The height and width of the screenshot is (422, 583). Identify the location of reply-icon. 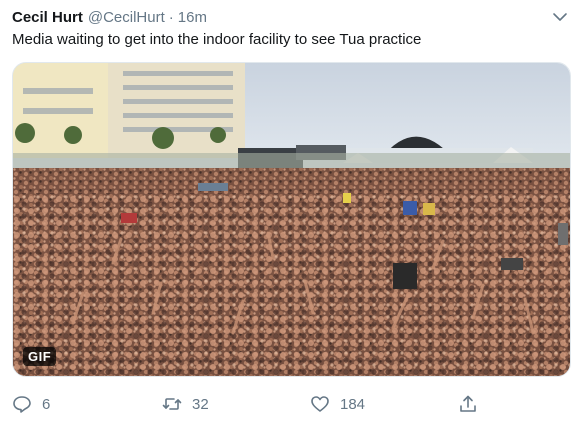
(22, 404).